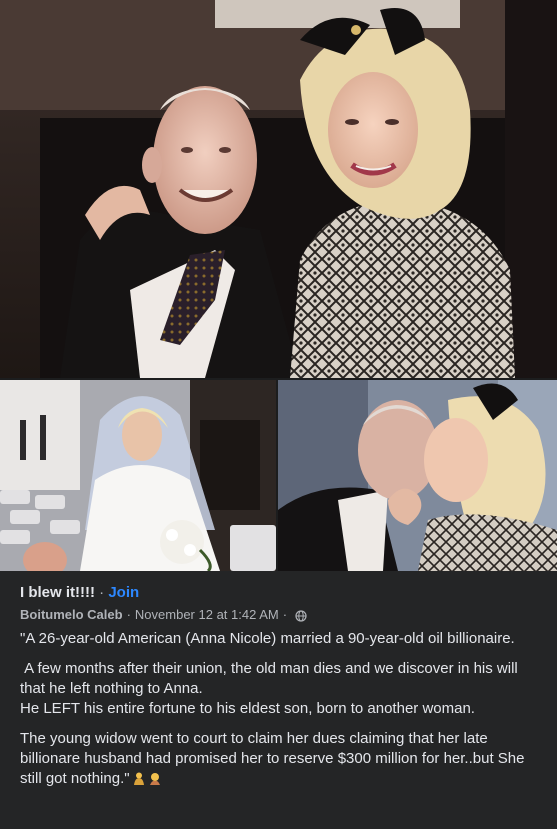  What do you see at coordinates (139, 778) in the screenshot?
I see `person-bowing-emoji` at bounding box center [139, 778].